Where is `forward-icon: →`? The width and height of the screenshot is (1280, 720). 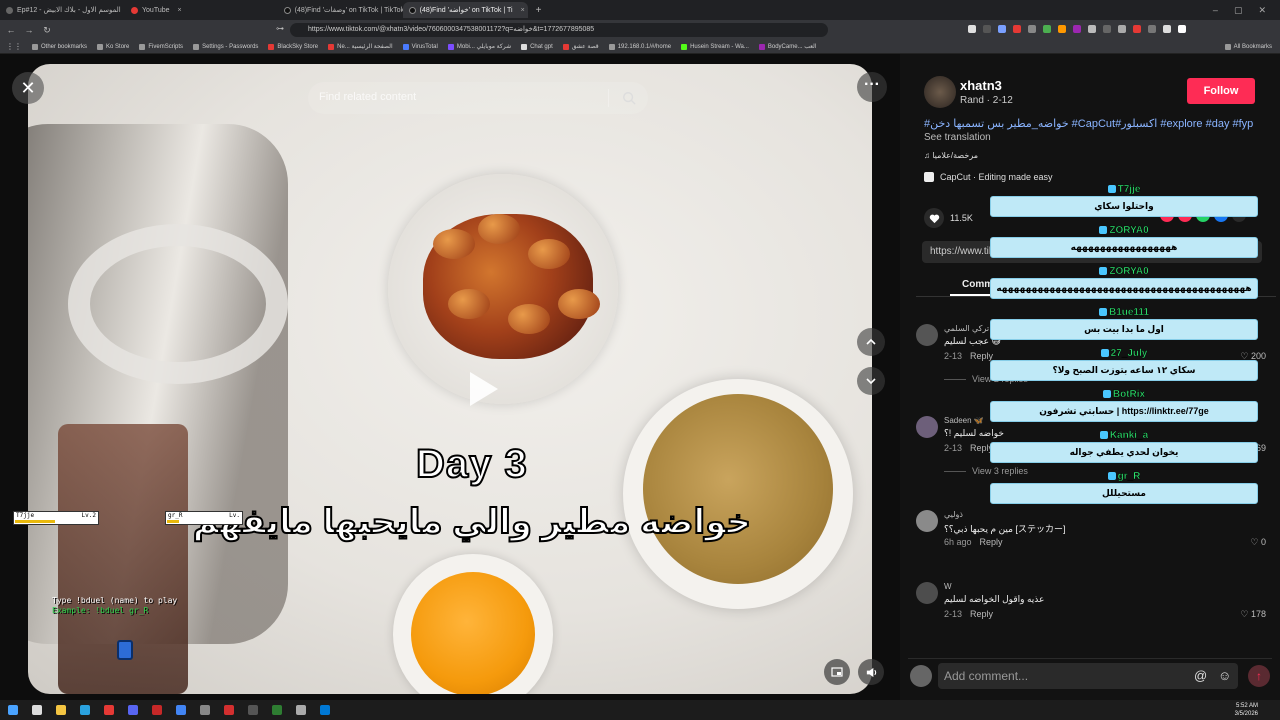
forward-icon: → is located at coordinates (29, 30).